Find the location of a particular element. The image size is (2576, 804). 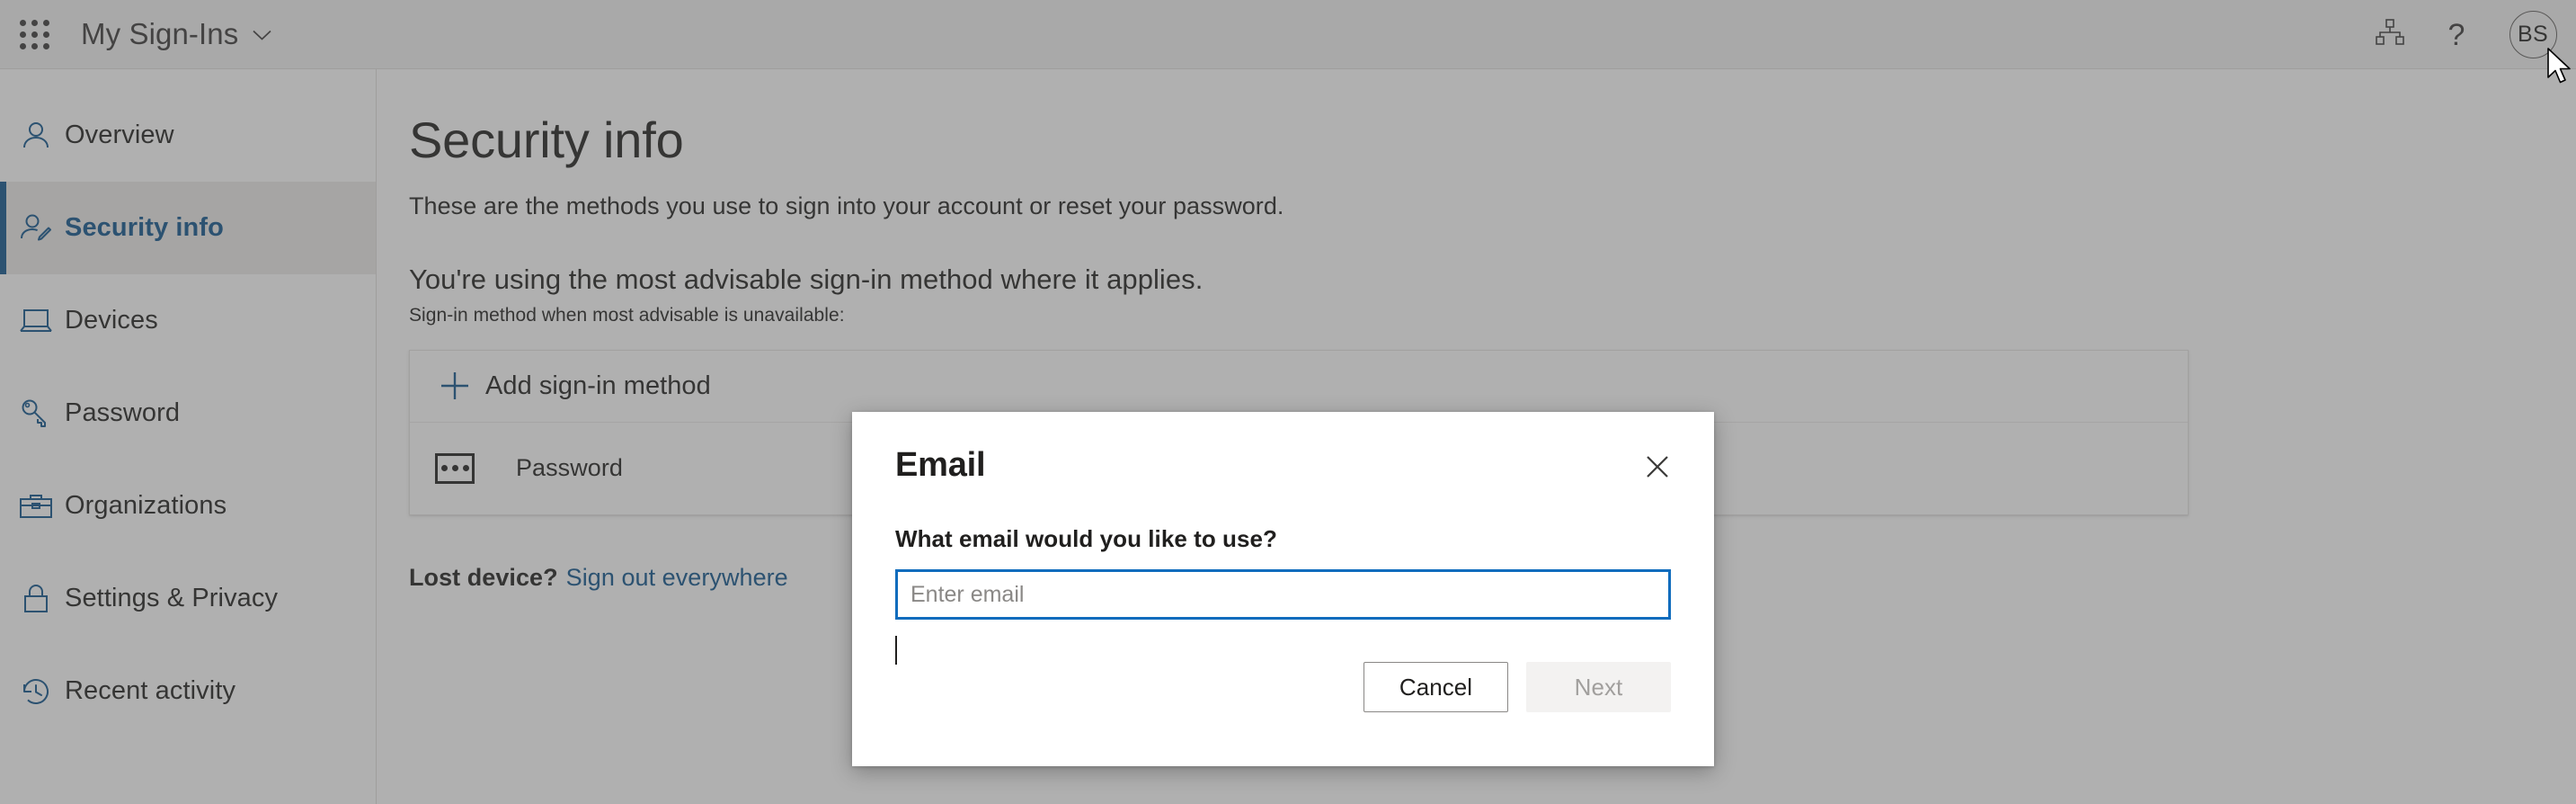

close-x-icon is located at coordinates (1657, 467).